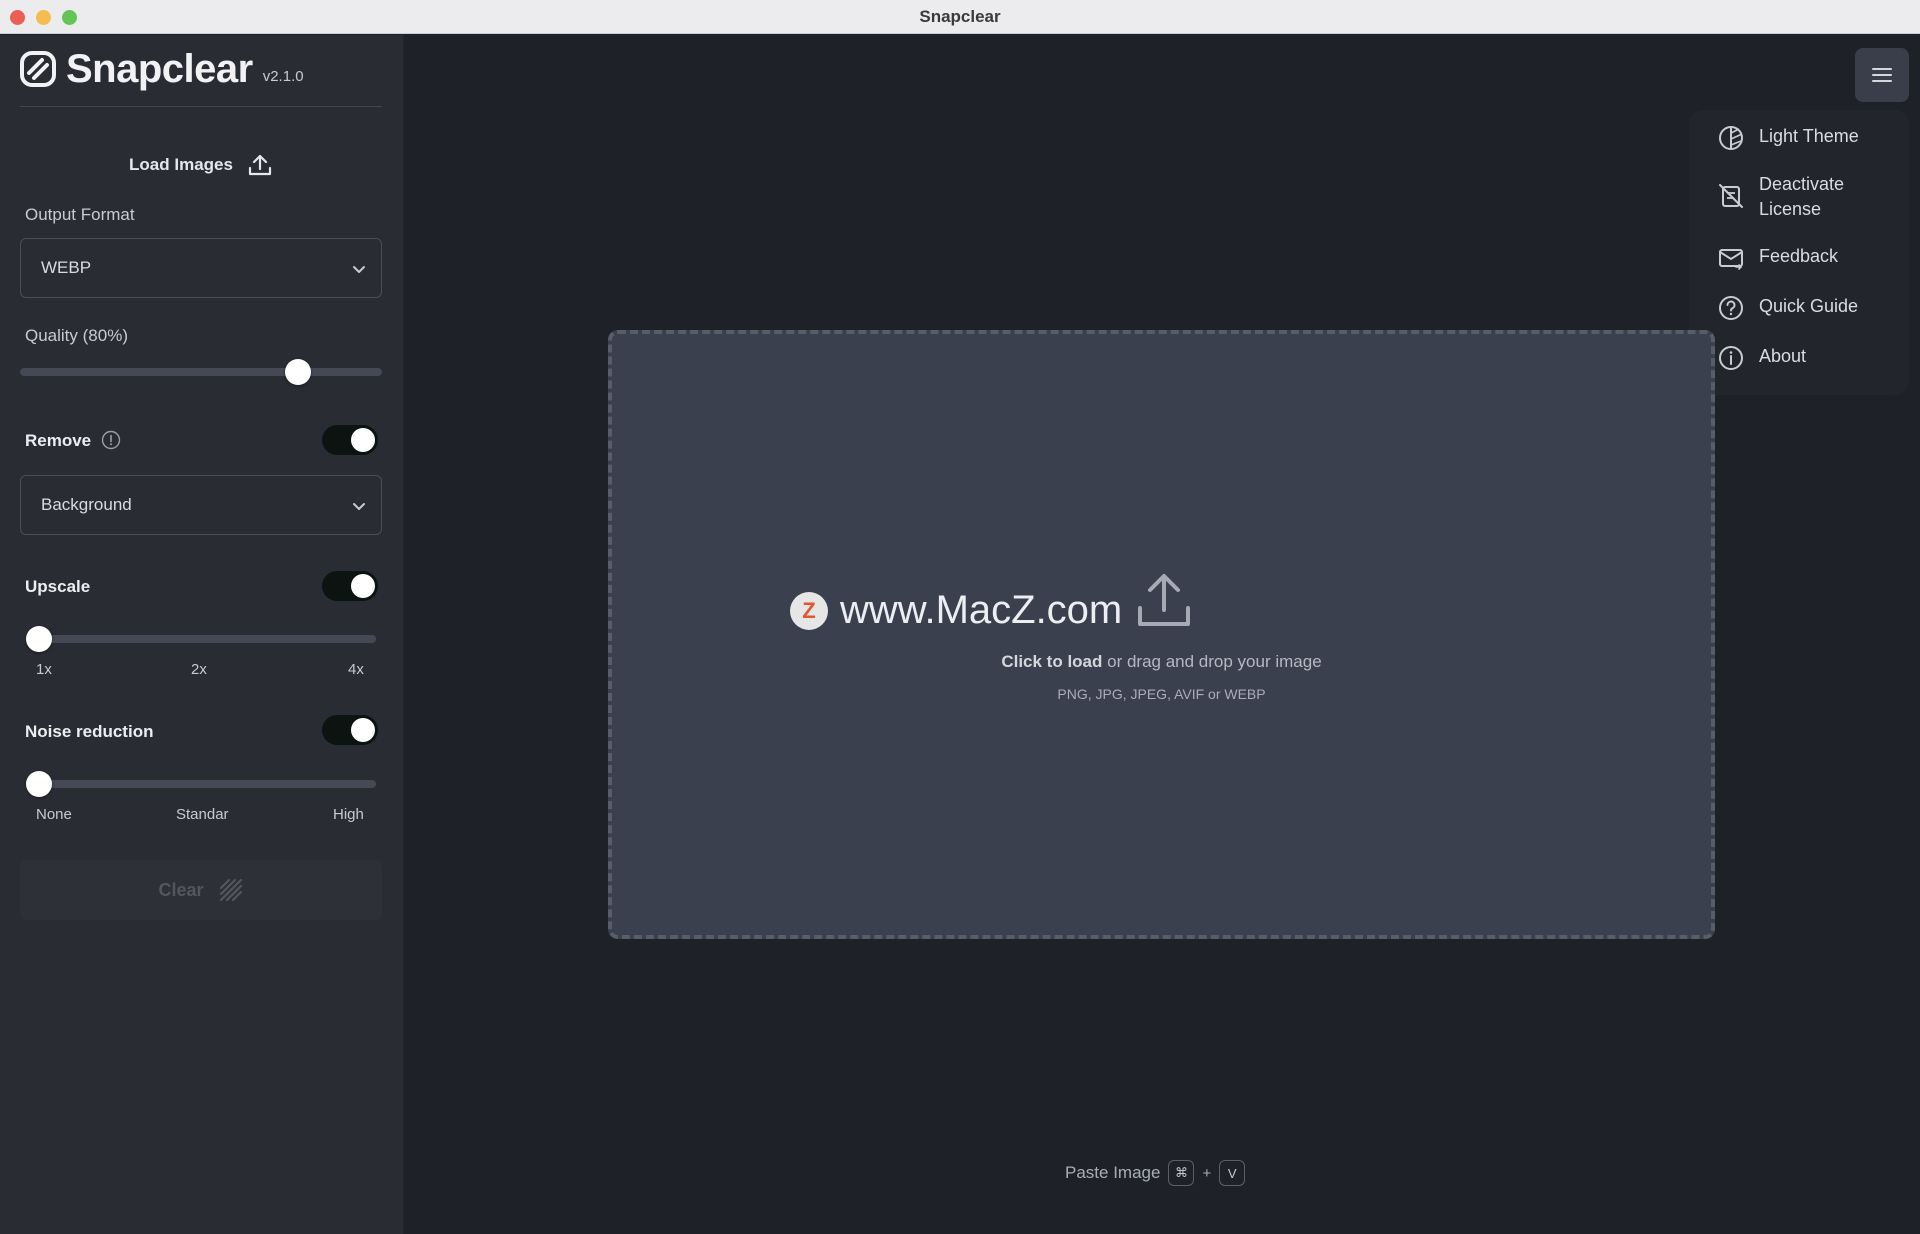 The height and width of the screenshot is (1234, 1920). Describe the element at coordinates (39, 784) in the screenshot. I see `noise-reduction-slider-thumb` at that location.